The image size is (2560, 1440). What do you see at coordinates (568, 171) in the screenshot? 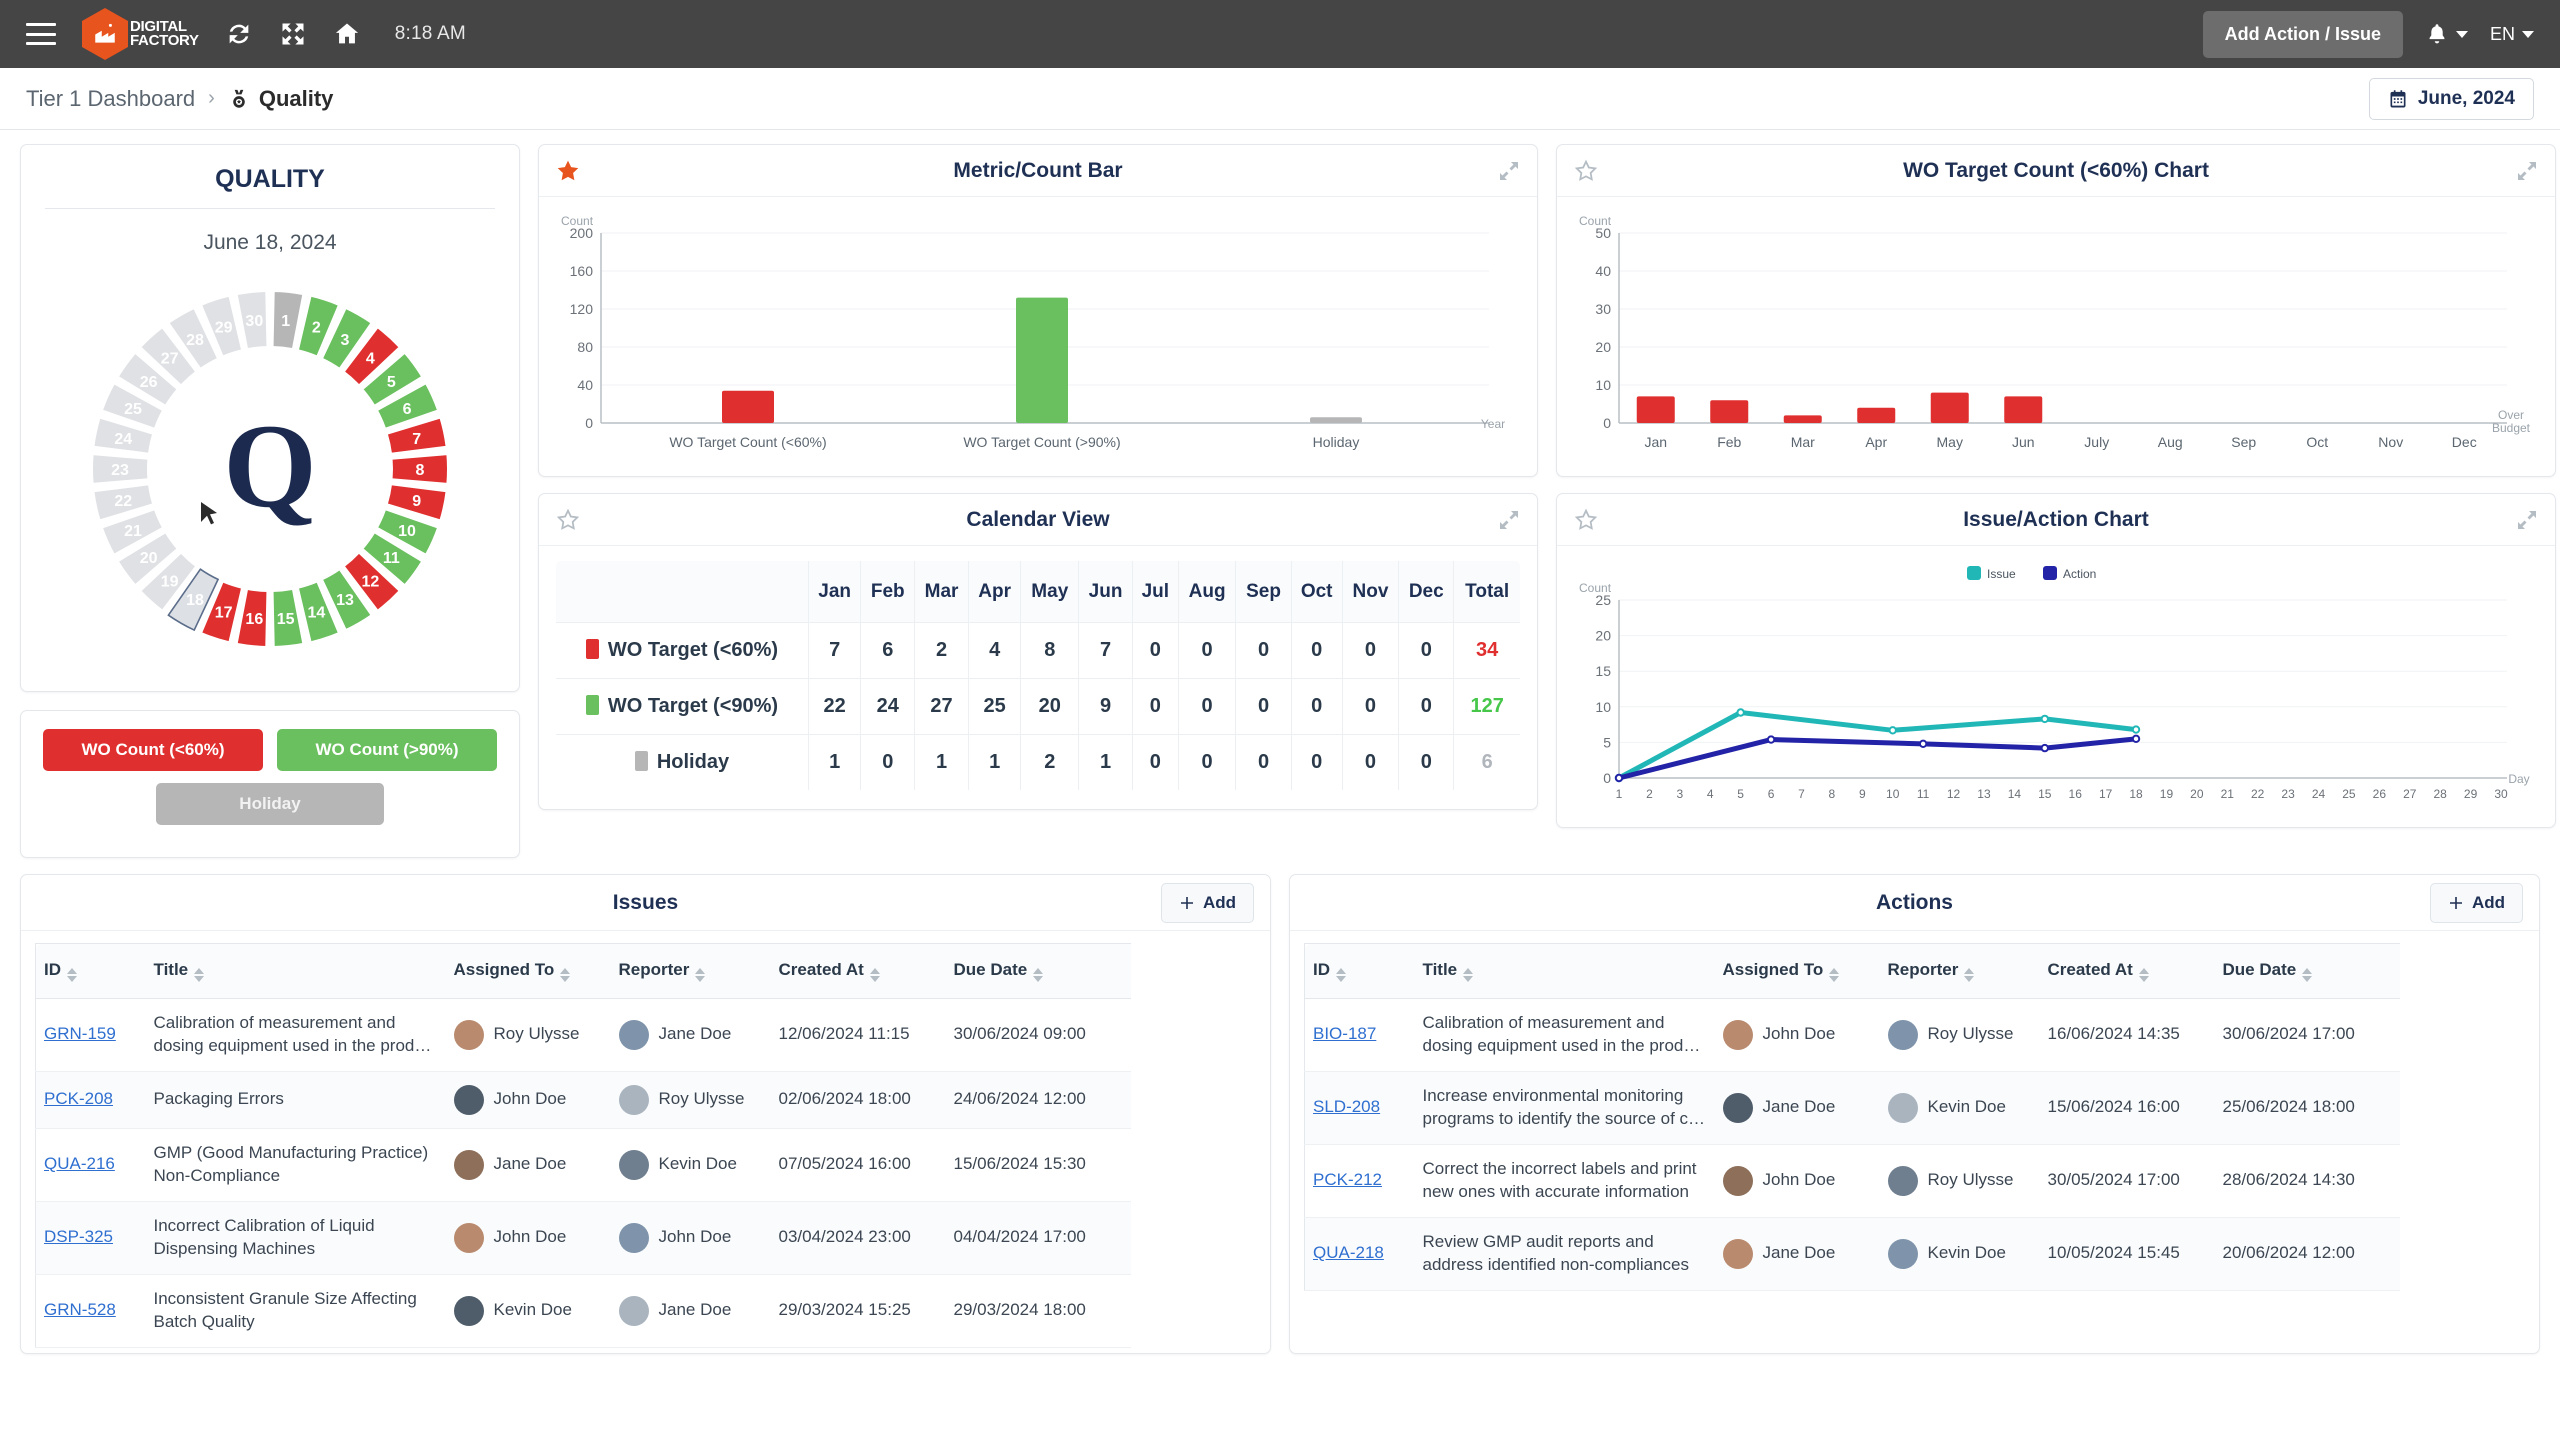
I see `star-filled-icon` at bounding box center [568, 171].